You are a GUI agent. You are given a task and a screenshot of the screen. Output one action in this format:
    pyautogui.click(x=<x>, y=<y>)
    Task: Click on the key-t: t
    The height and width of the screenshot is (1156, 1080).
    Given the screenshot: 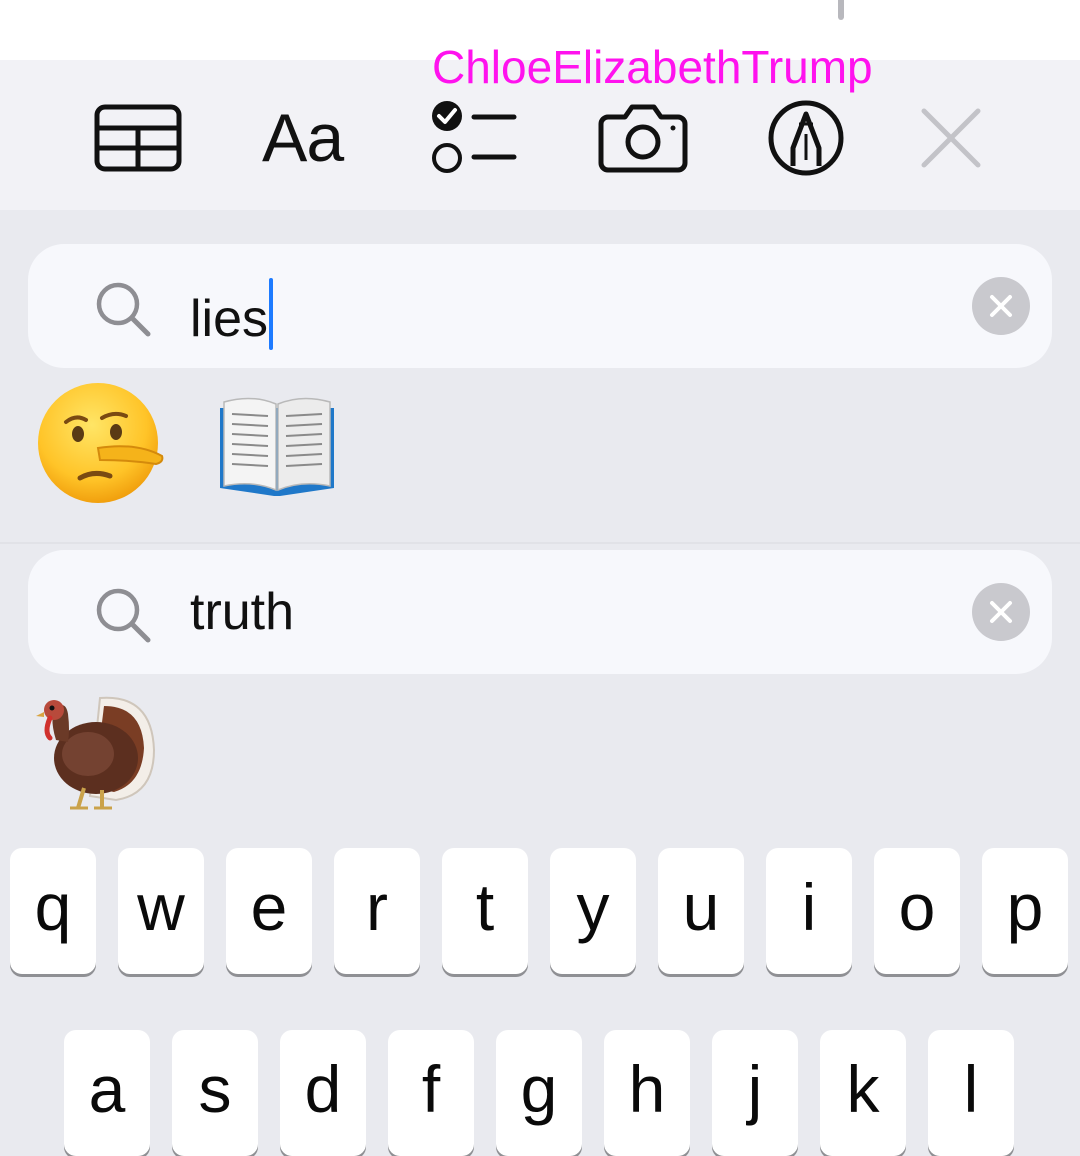 What is the action you would take?
    pyautogui.click(x=485, y=911)
    